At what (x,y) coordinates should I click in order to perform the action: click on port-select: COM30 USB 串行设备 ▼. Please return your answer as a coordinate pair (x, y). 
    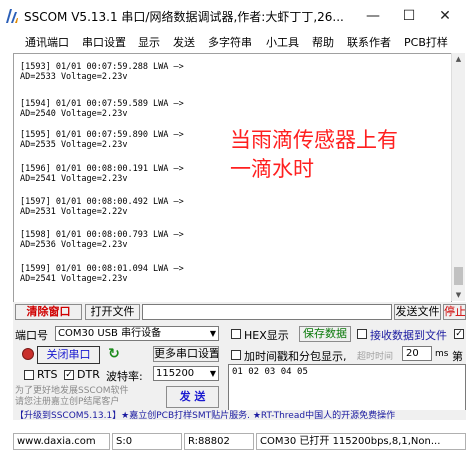
    Looking at the image, I should click on (137, 333).